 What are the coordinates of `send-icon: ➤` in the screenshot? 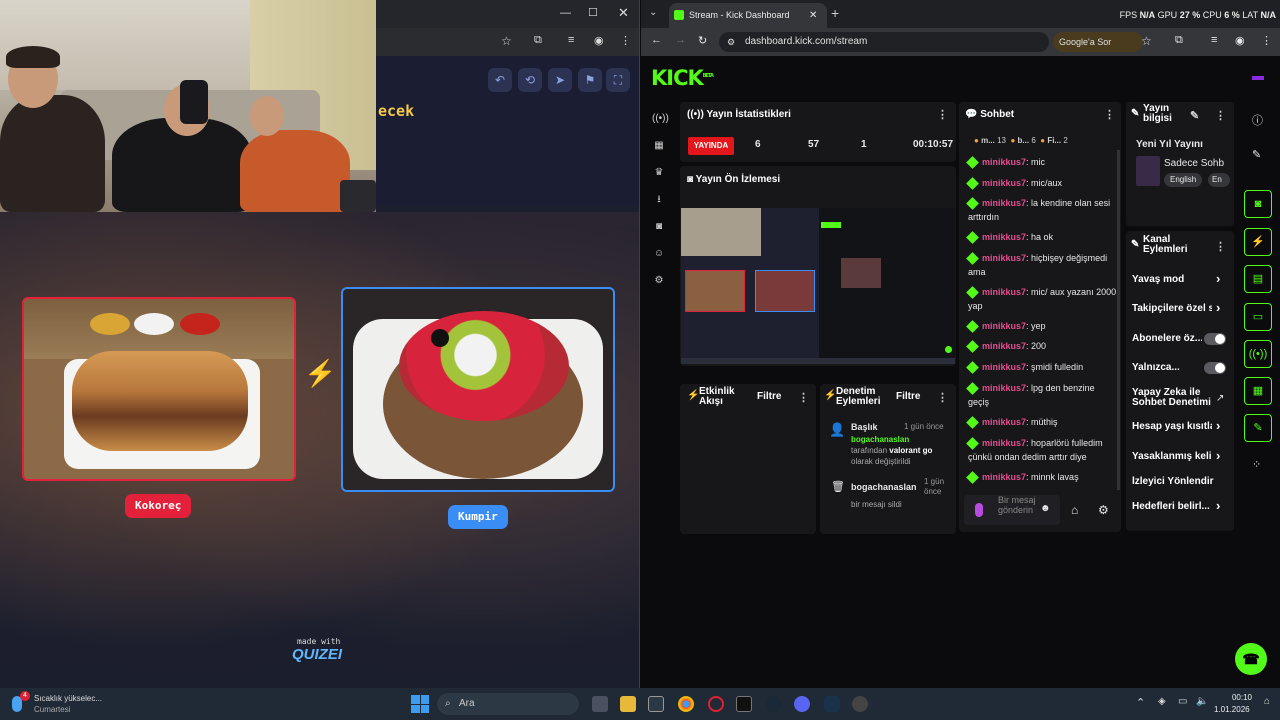 It's located at (560, 80).